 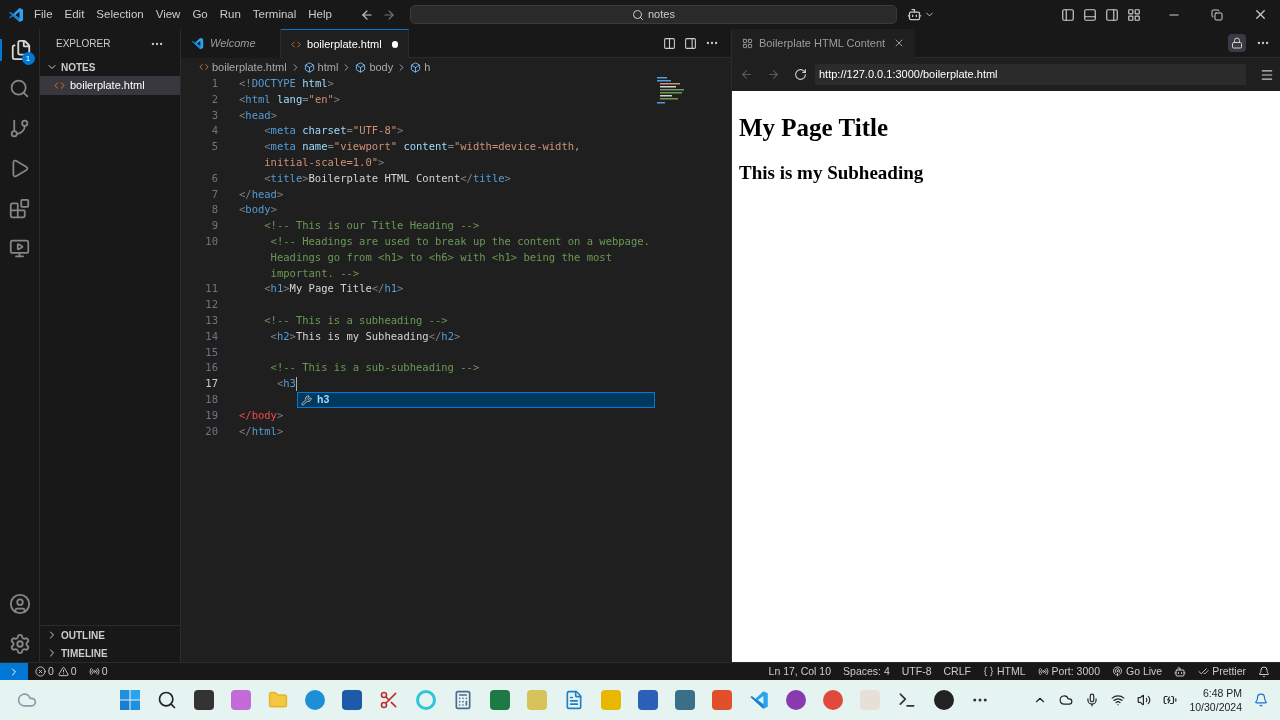 I want to click on scissors-icon, so click(x=389, y=700).